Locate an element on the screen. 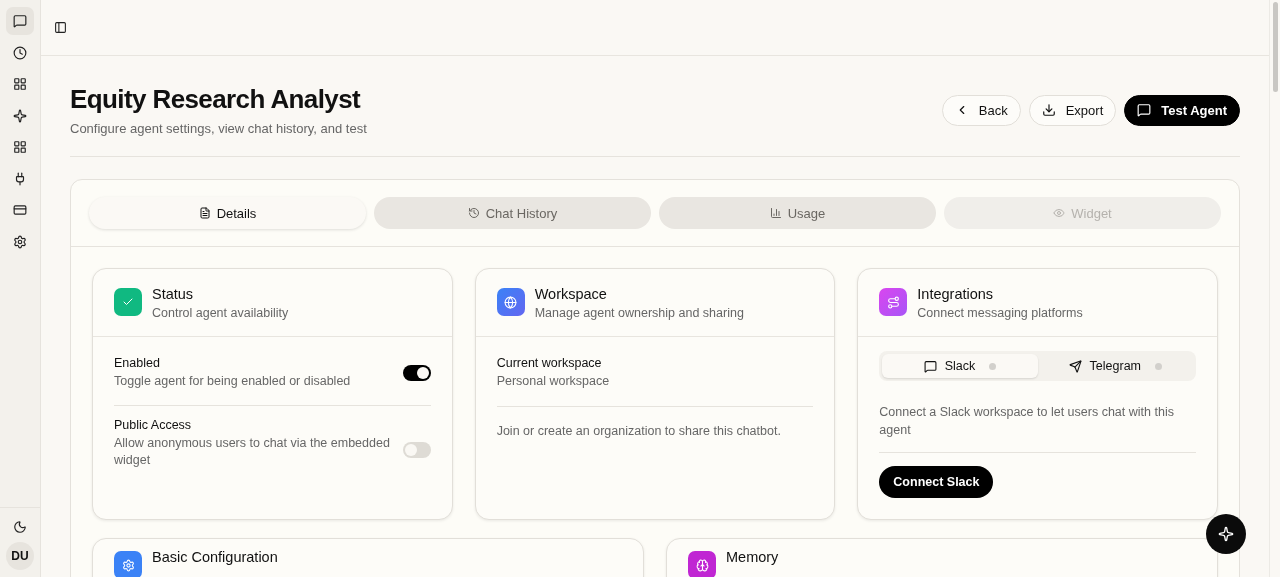 The width and height of the screenshot is (1280, 577). platform-tab: Telegram is located at coordinates (1115, 366).